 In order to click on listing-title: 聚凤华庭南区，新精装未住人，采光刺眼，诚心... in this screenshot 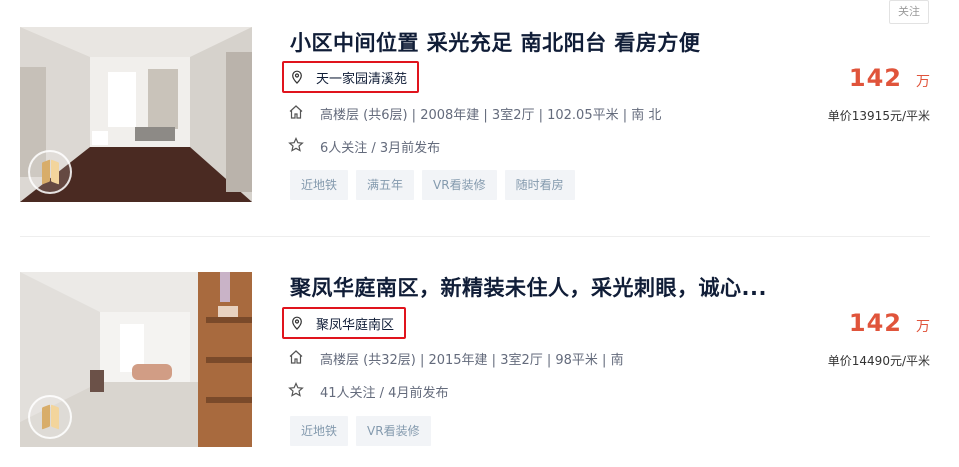, I will do `click(528, 287)`.